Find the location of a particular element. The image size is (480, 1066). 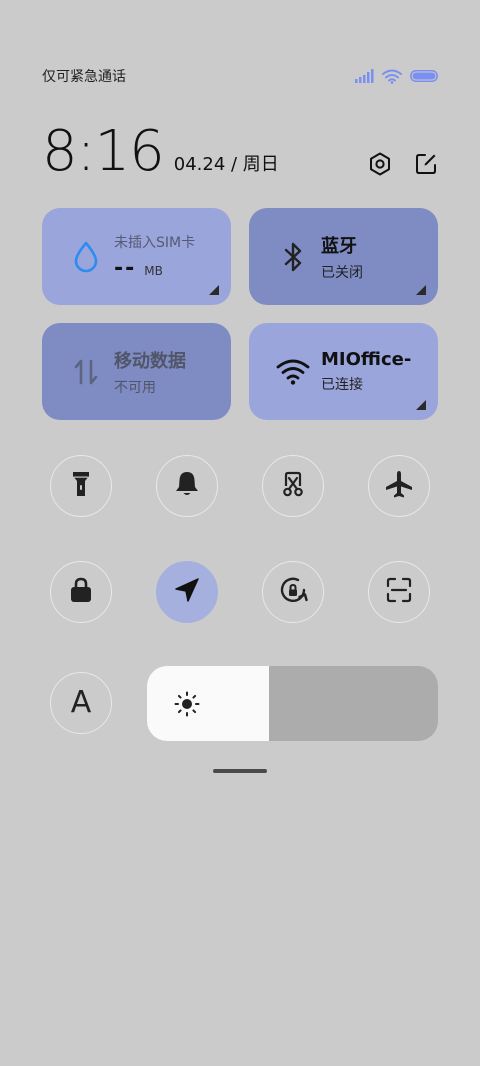

lock-screen-button is located at coordinates (81, 592).